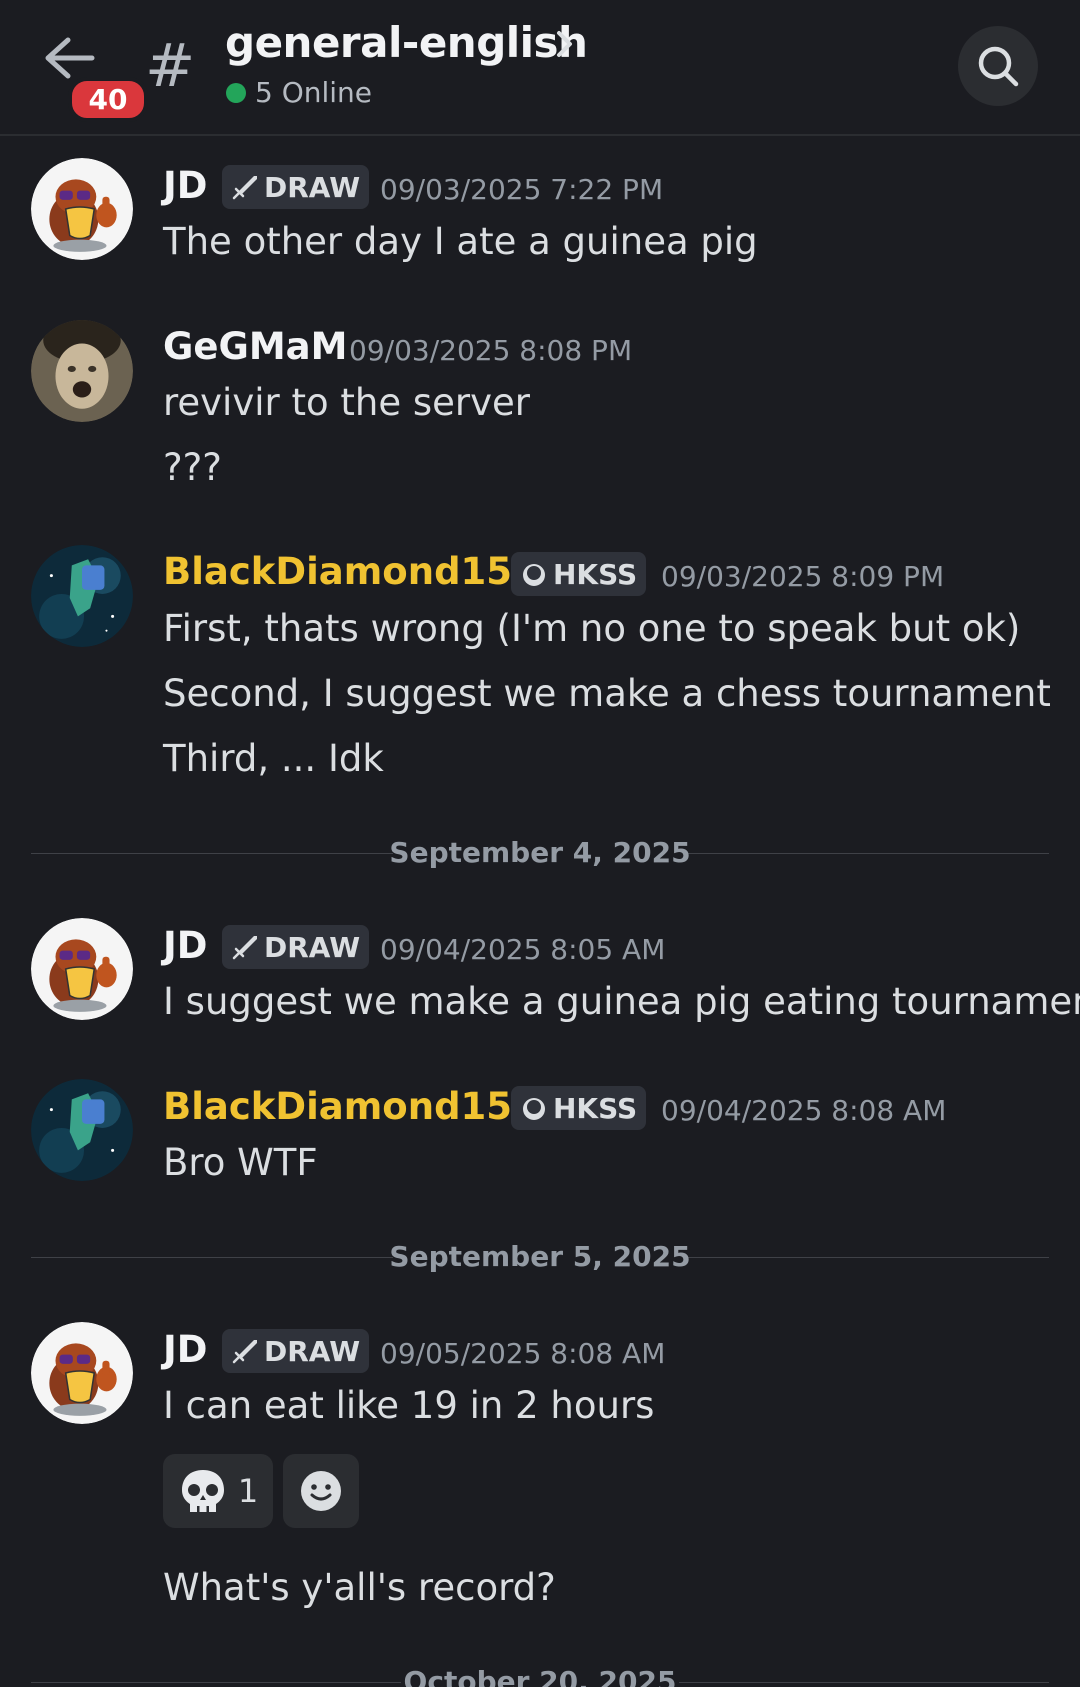 The image size is (1080, 1687). I want to click on date-divider-label: September 5, 2025, so click(540, 1256).